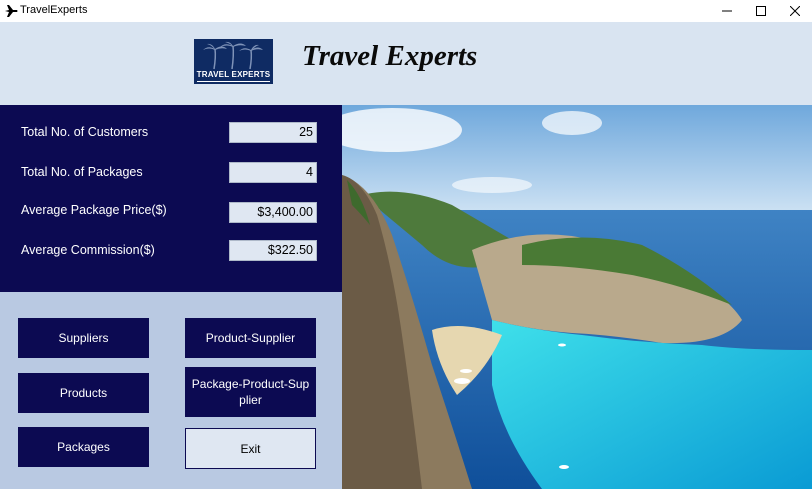 Image resolution: width=812 pixels, height=489 pixels. What do you see at coordinates (273, 172) in the screenshot?
I see `packages-count-field: 4` at bounding box center [273, 172].